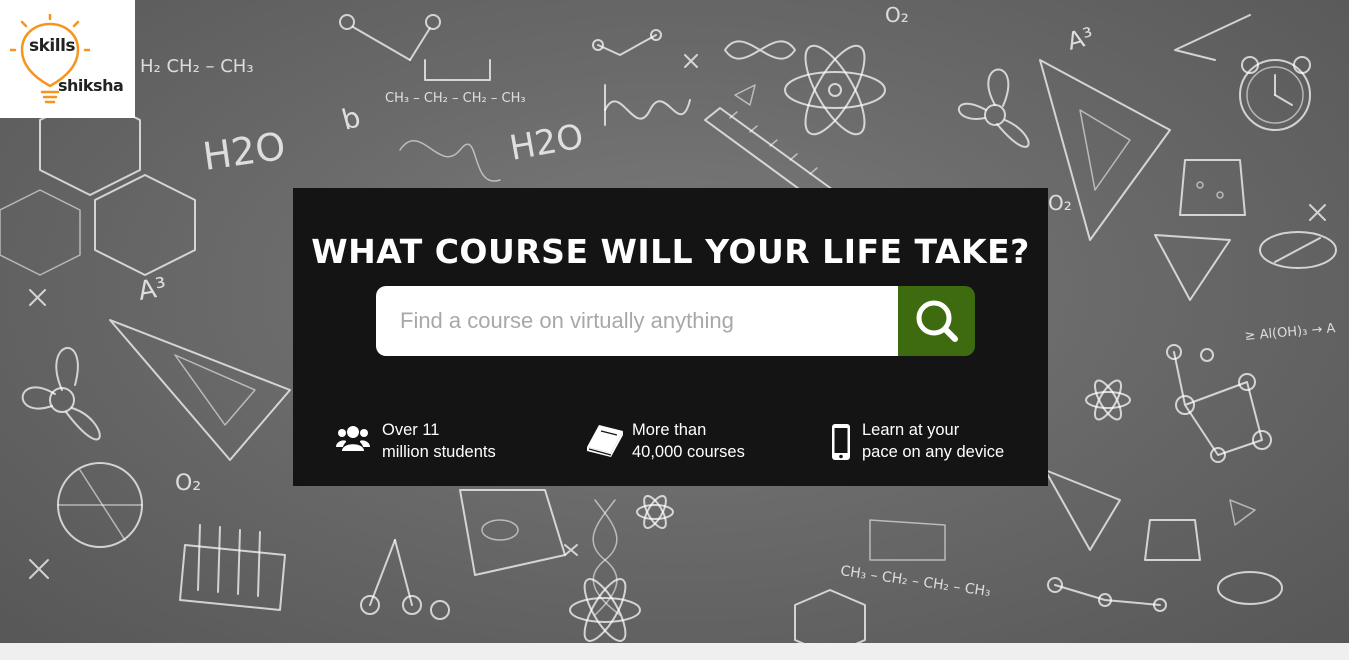 The height and width of the screenshot is (660, 1349). Describe the element at coordinates (605, 441) in the screenshot. I see `book-icon` at that location.